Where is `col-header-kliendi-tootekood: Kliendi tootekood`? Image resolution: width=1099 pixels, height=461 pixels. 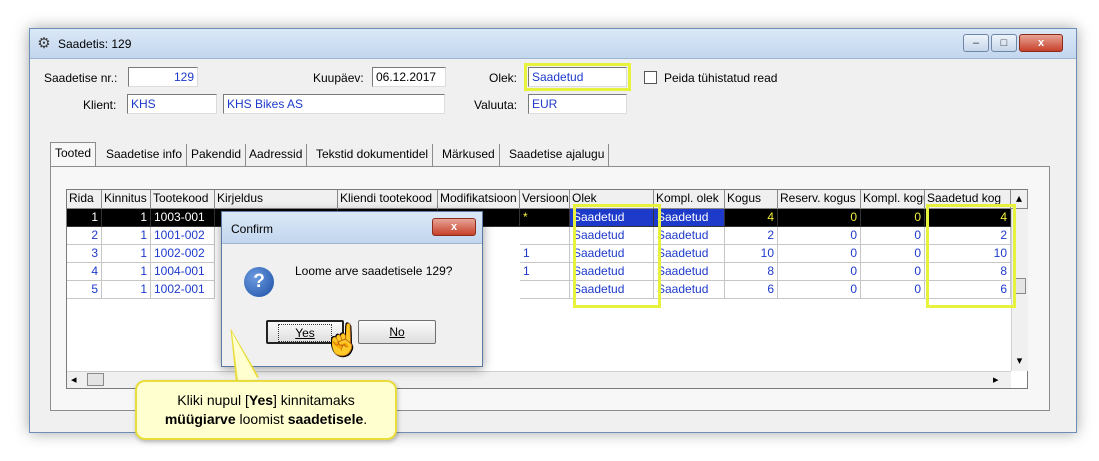 col-header-kliendi-tootekood: Kliendi tootekood is located at coordinates (388, 199).